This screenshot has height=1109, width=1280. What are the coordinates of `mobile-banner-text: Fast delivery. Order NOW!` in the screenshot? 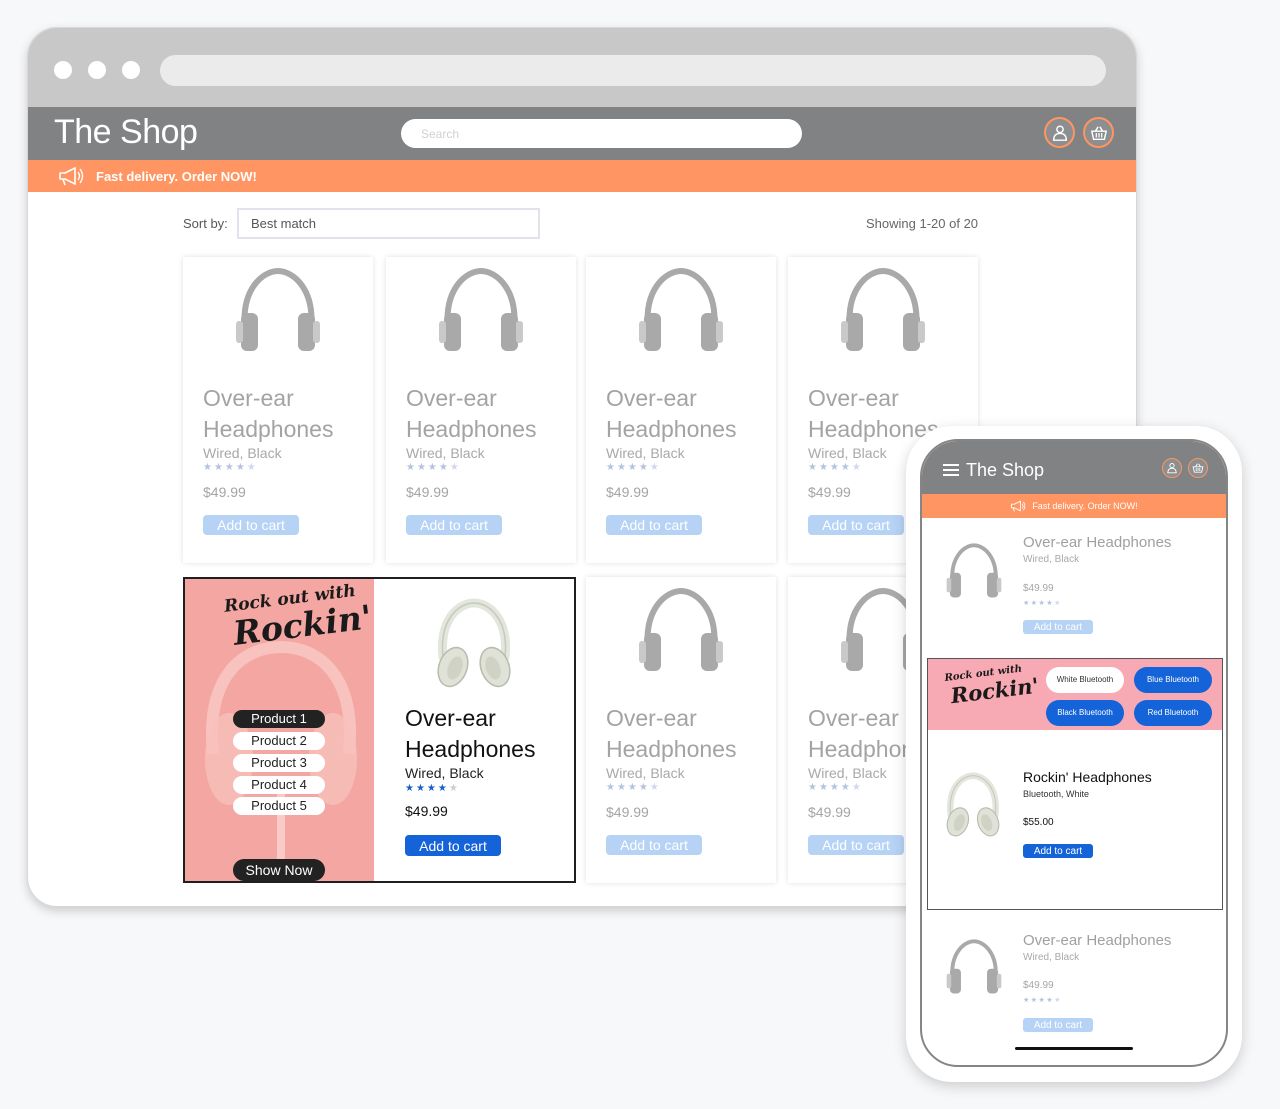 It's located at (1085, 506).